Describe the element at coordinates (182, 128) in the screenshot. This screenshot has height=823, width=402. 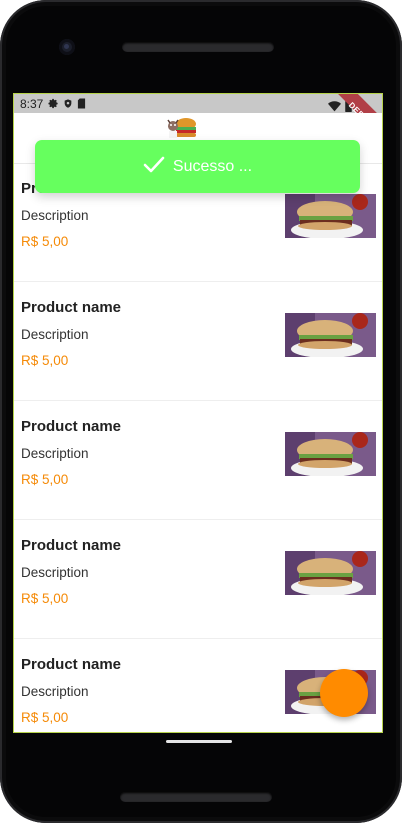
I see `burger-mascot-logo` at that location.